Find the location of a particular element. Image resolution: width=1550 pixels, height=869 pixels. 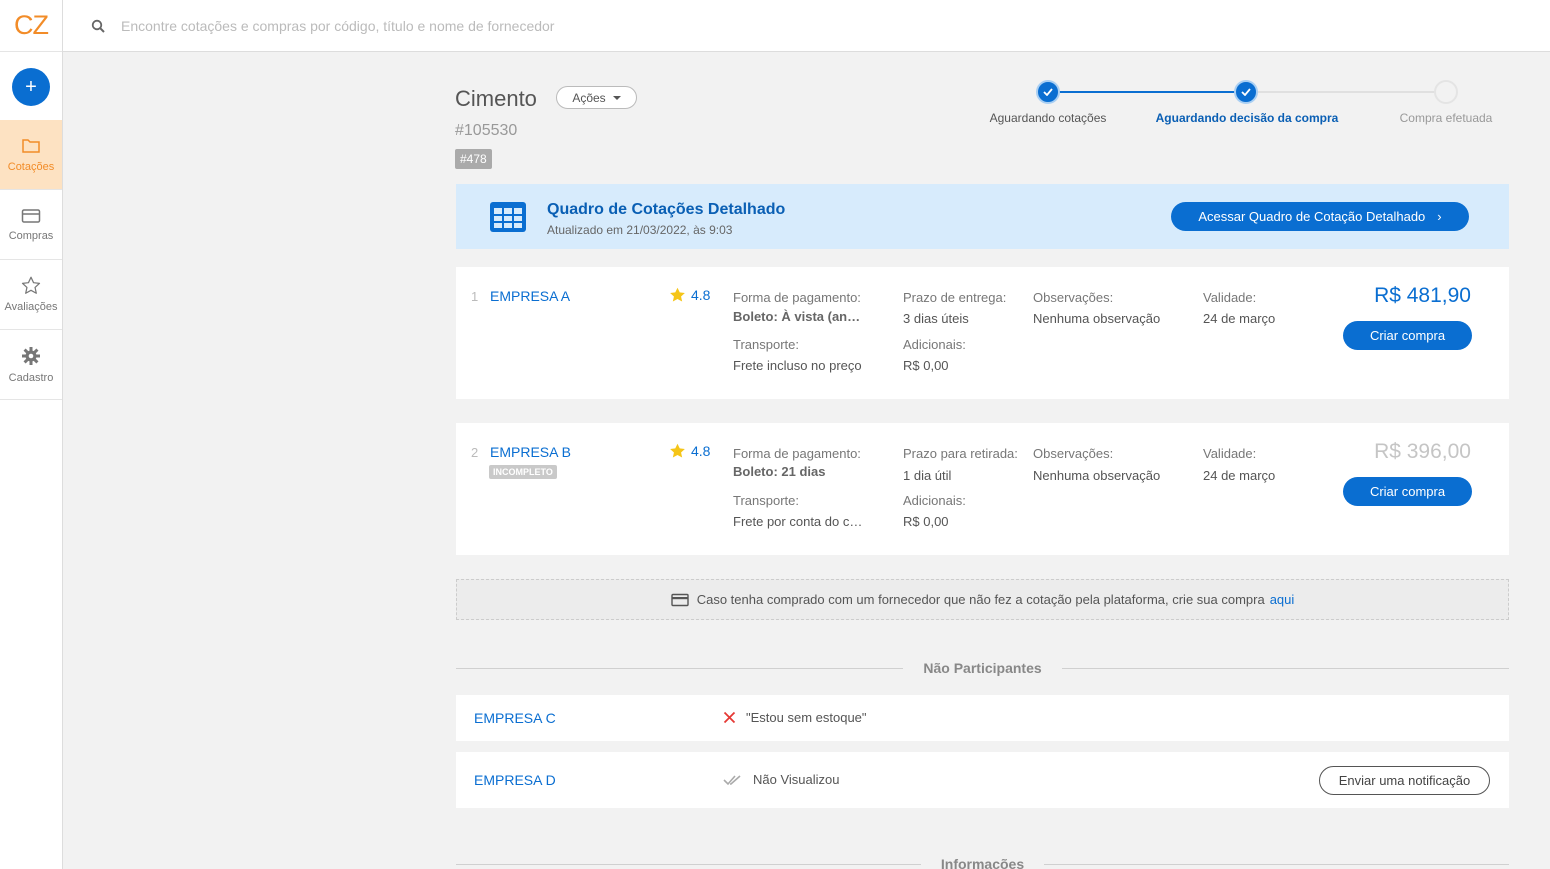

sidebar-item-avaliacoes: Avaliações is located at coordinates (31, 295).